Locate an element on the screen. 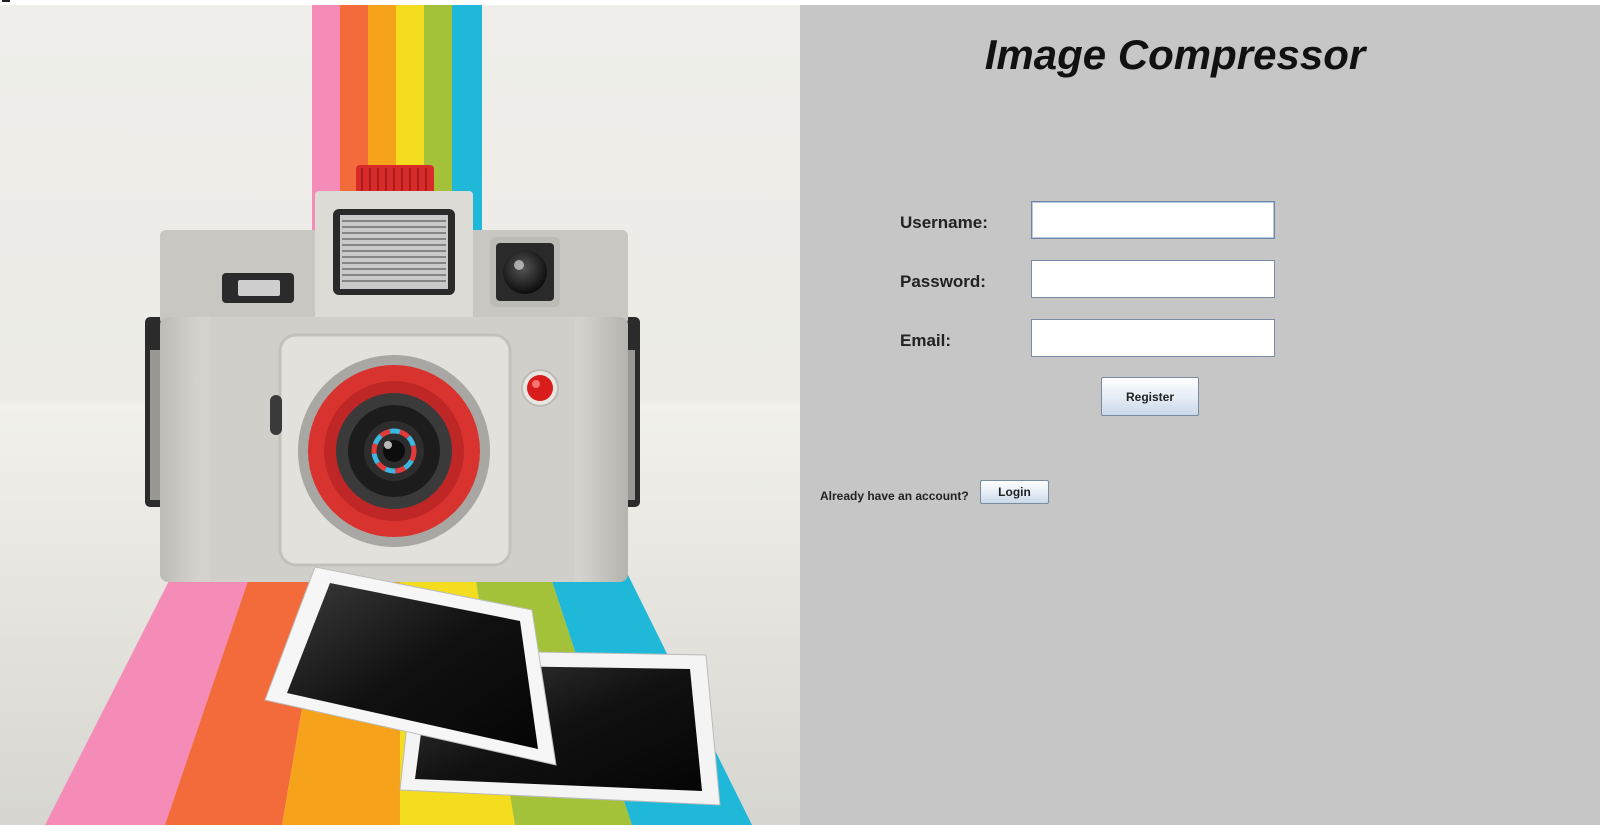 Image resolution: width=1600 pixels, height=839 pixels. username-input is located at coordinates (1153, 220).